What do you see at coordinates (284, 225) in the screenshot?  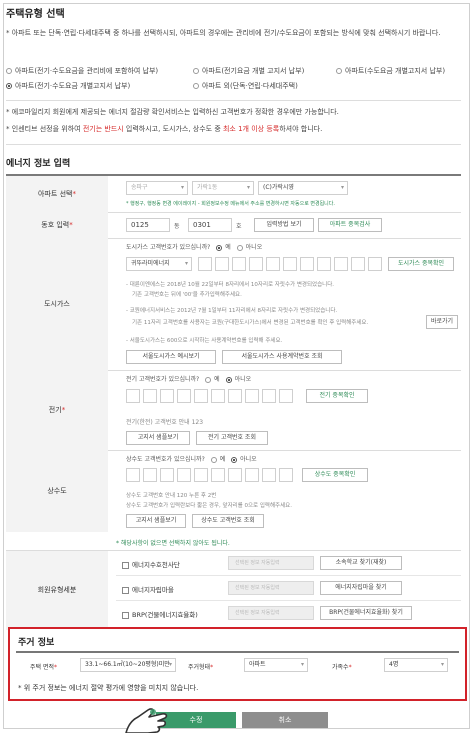 I see `input-guide-button: 입력방법 보기` at bounding box center [284, 225].